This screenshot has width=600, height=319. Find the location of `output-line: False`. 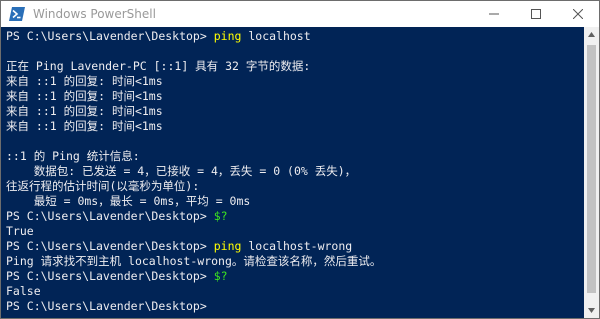

output-line: False is located at coordinates (23, 291).